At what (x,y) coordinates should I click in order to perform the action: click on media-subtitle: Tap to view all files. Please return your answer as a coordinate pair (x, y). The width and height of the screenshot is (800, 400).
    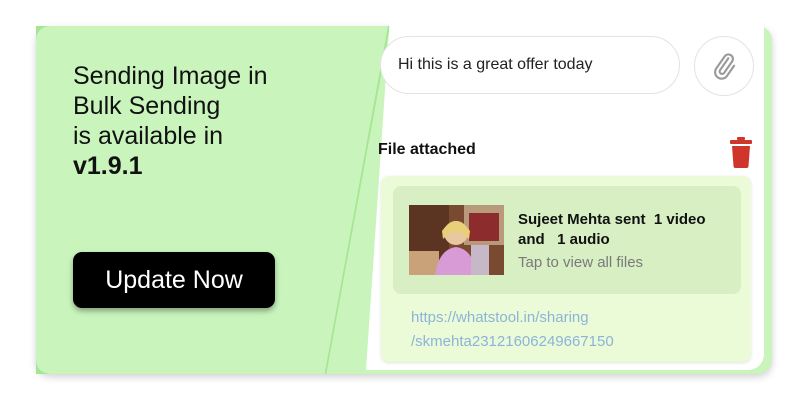
    Looking at the image, I should click on (581, 262).